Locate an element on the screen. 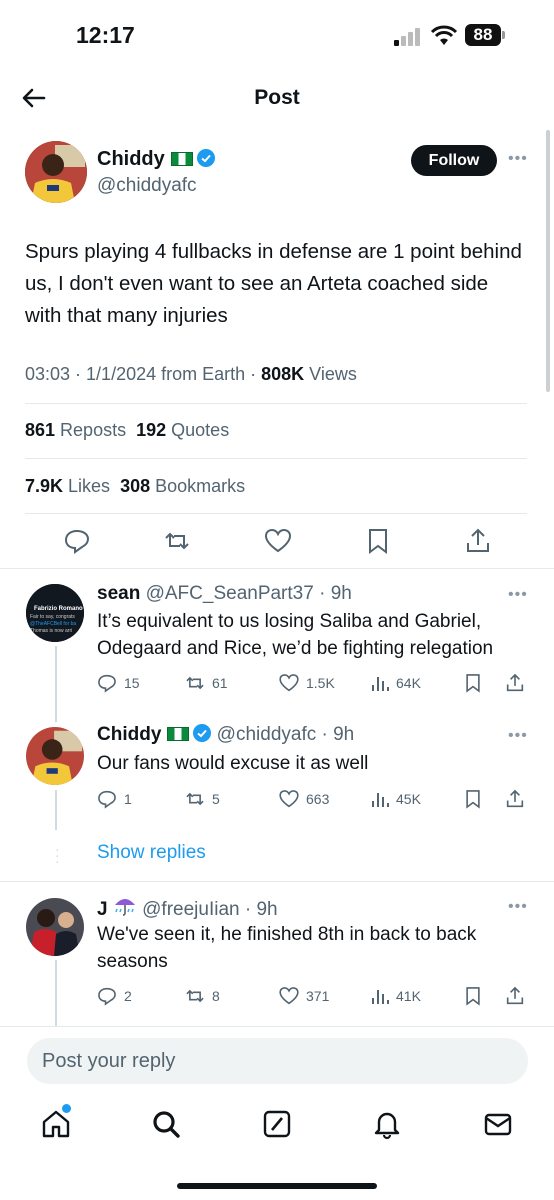  repost-button: 8 is located at coordinates (202, 996).